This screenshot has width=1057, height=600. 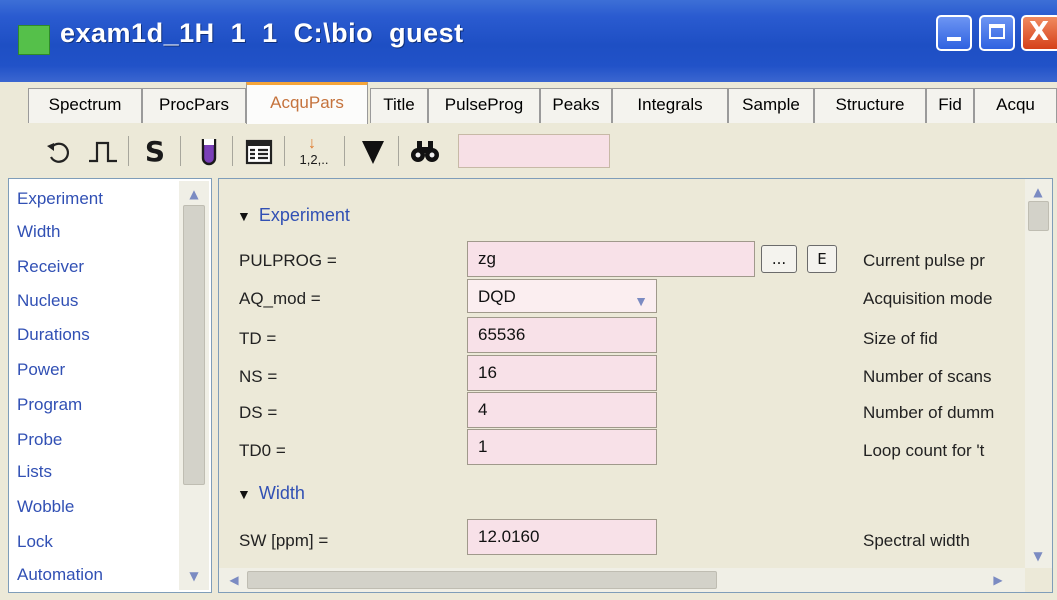 I want to click on tab-pulseprog: PulseProg, so click(x=484, y=105).